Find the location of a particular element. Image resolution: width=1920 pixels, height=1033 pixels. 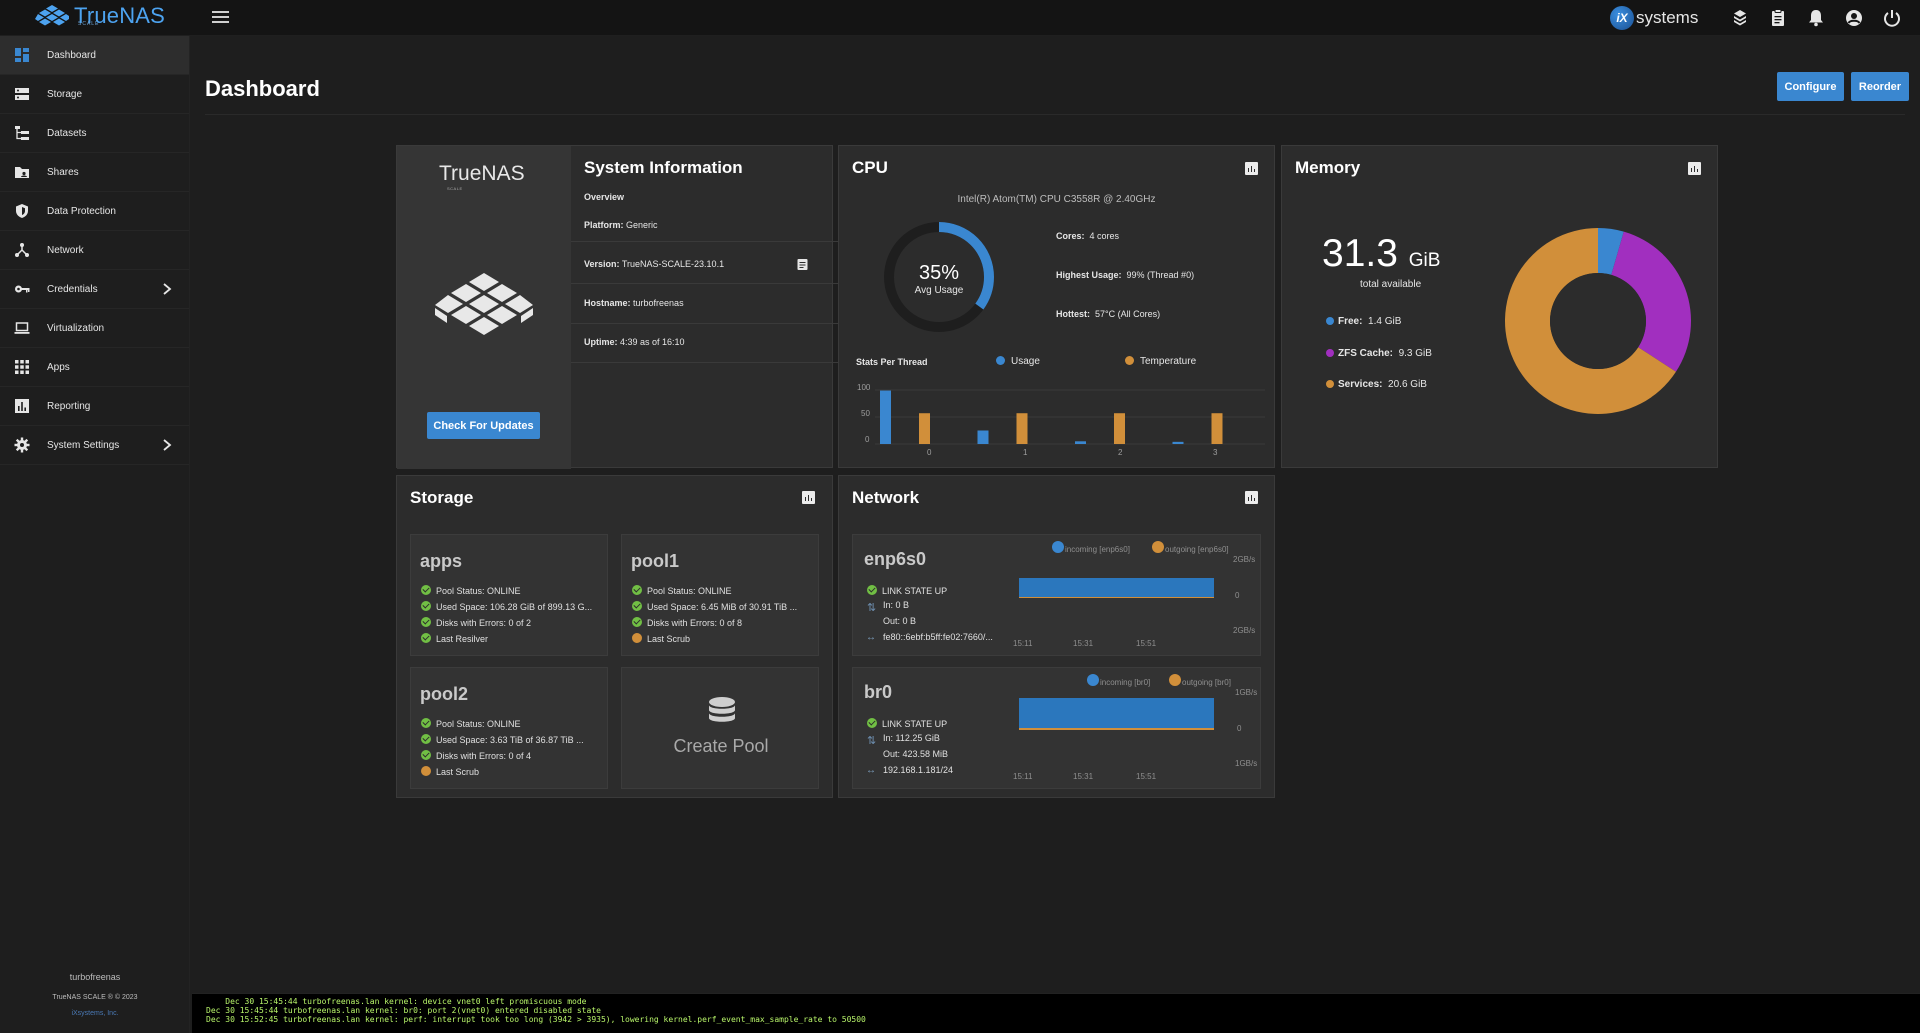

nic-name: br0 is located at coordinates (878, 692).